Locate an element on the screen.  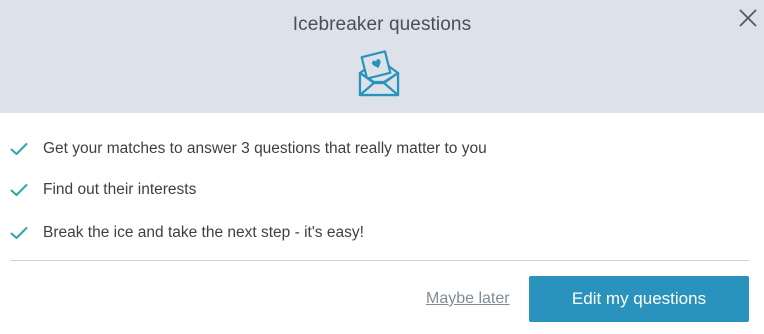
benefit-text: Find out their interests is located at coordinates (120, 189).